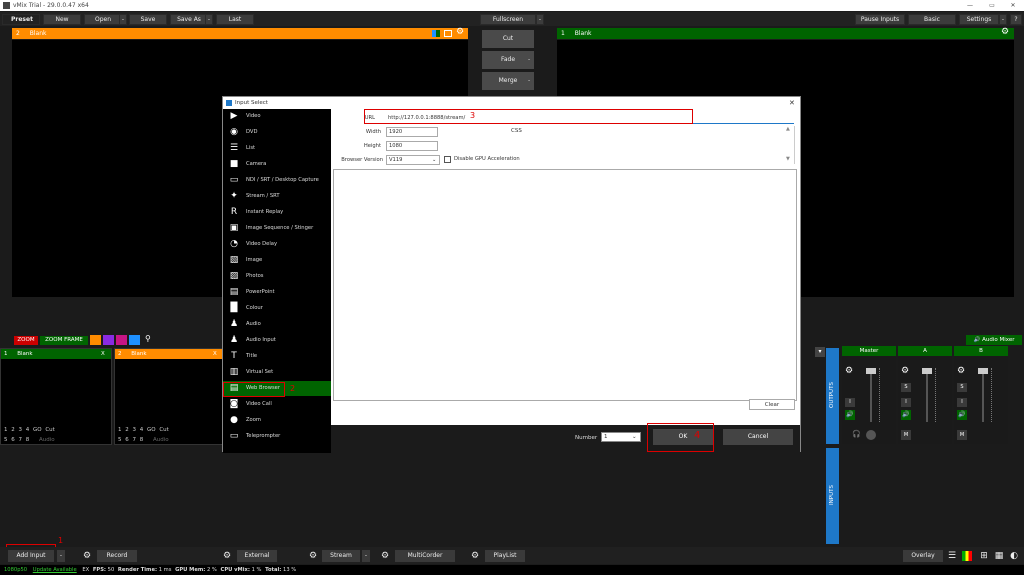  I want to click on headphones-icon: 🎧, so click(856, 434).